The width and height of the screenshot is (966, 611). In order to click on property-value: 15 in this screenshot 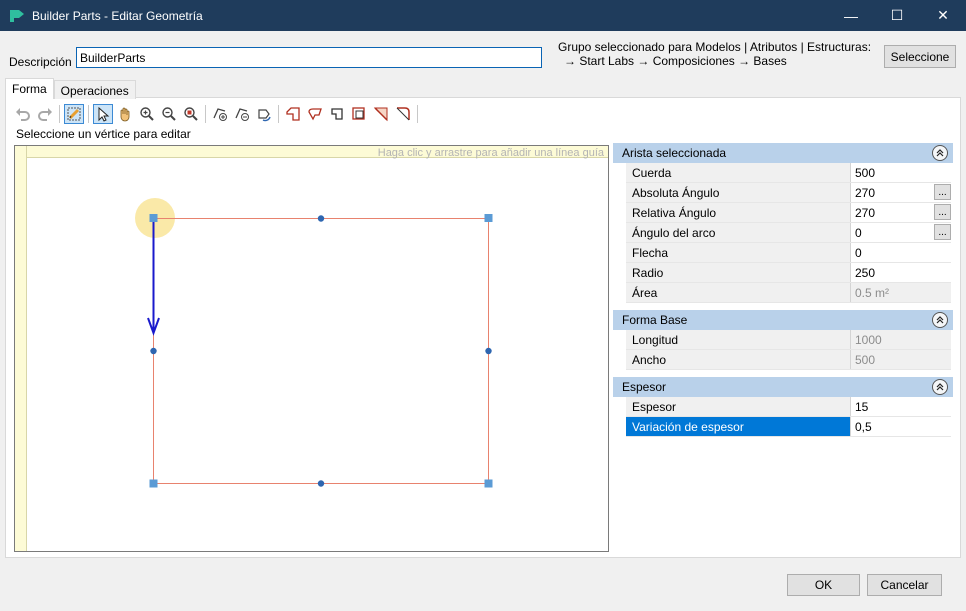, I will do `click(901, 406)`.